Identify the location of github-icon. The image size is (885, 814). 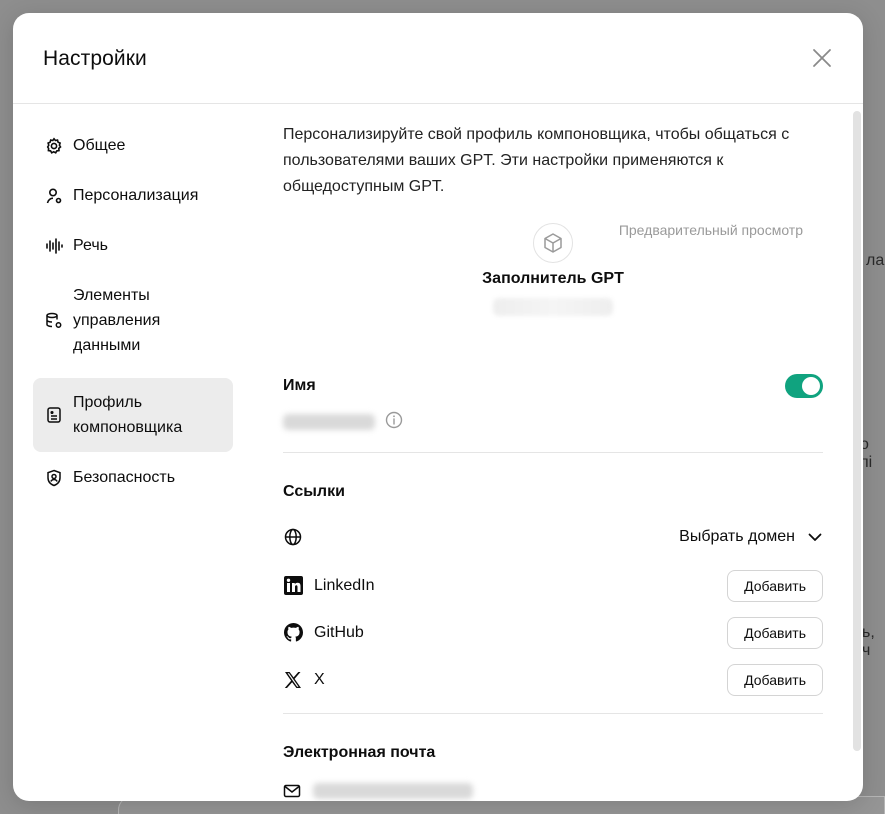
(293, 633).